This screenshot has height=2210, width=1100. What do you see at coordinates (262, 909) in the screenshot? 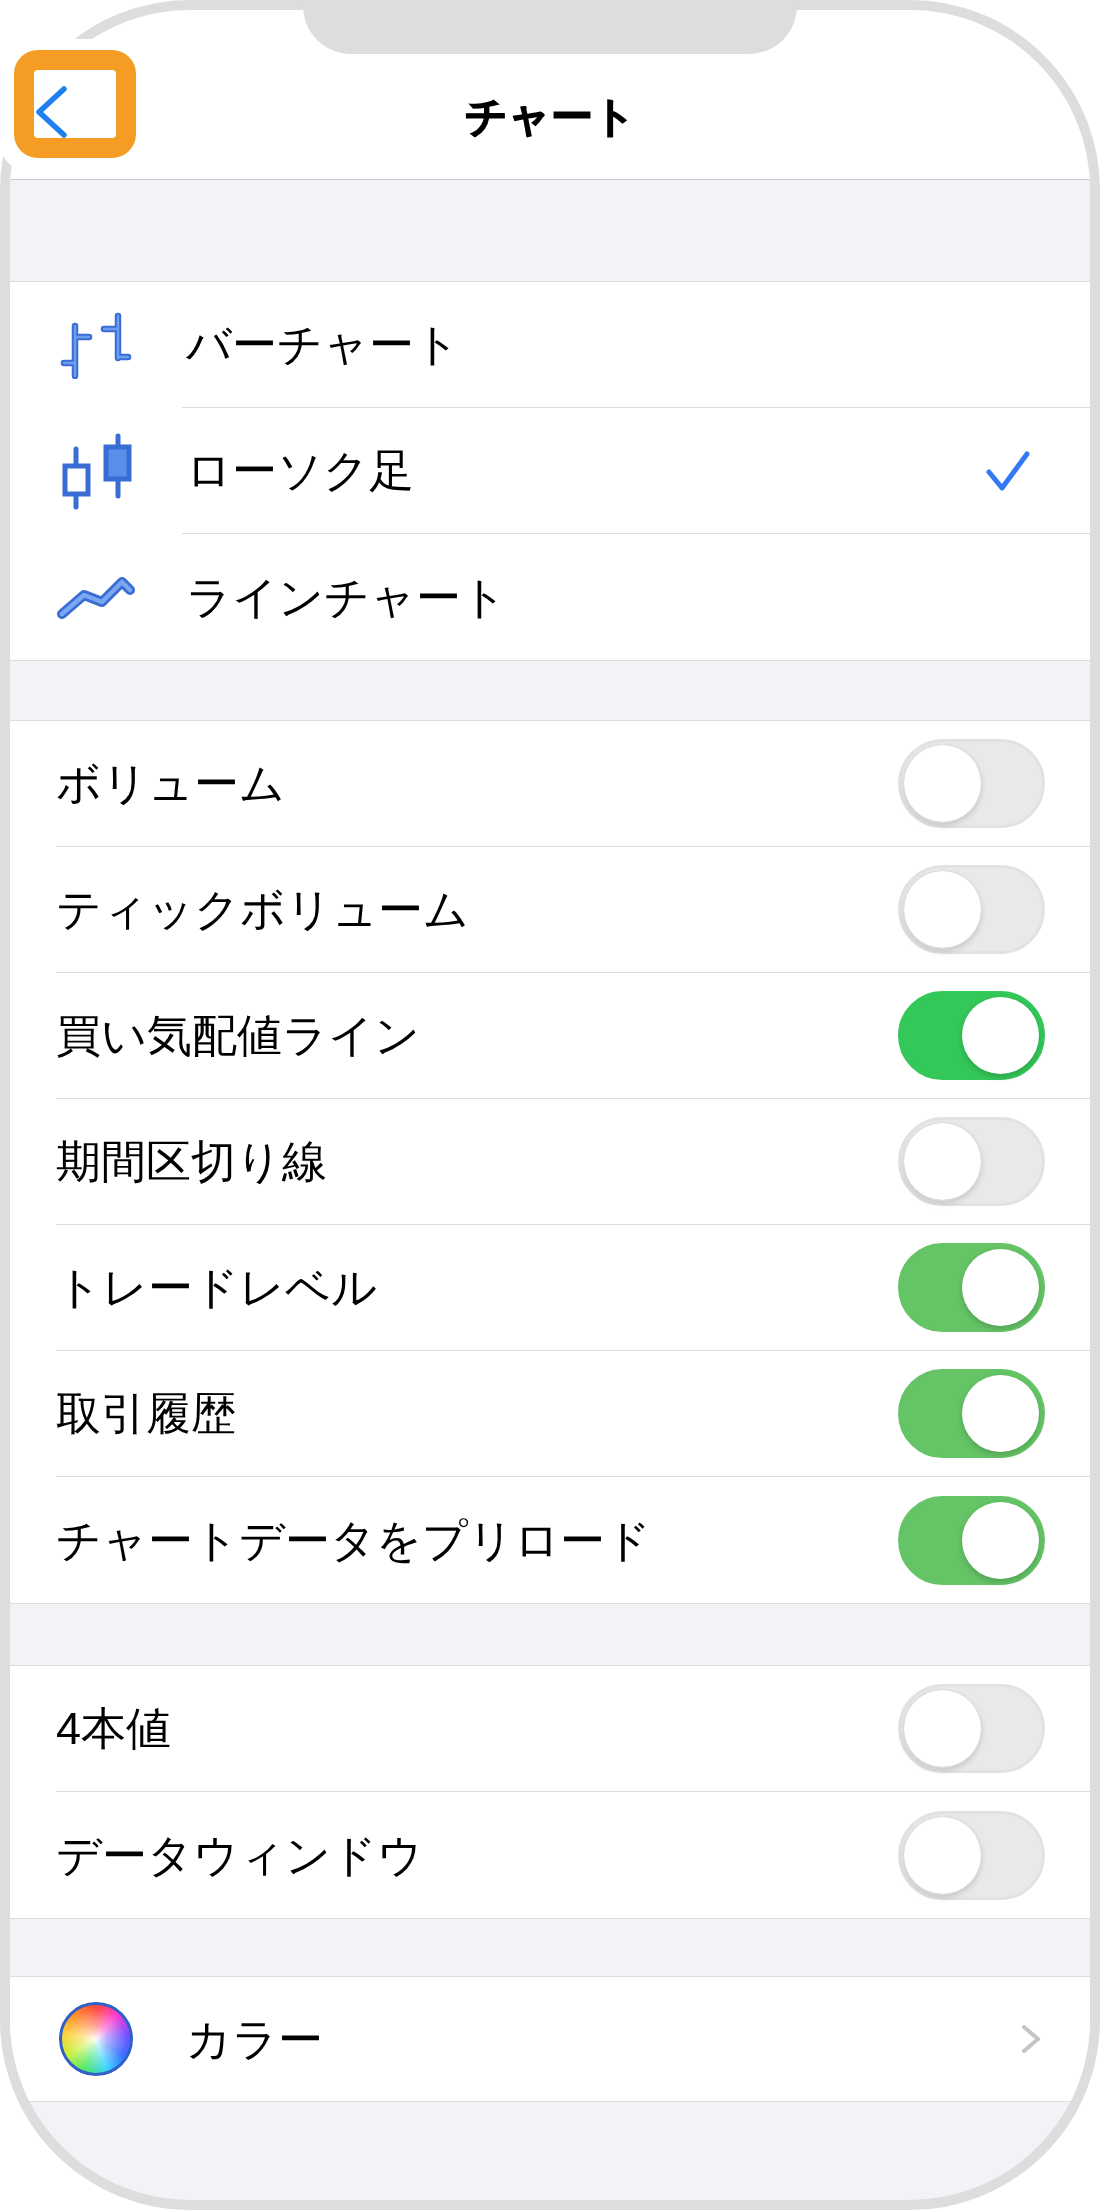
I see `setting-label: ティックボリューム` at bounding box center [262, 909].